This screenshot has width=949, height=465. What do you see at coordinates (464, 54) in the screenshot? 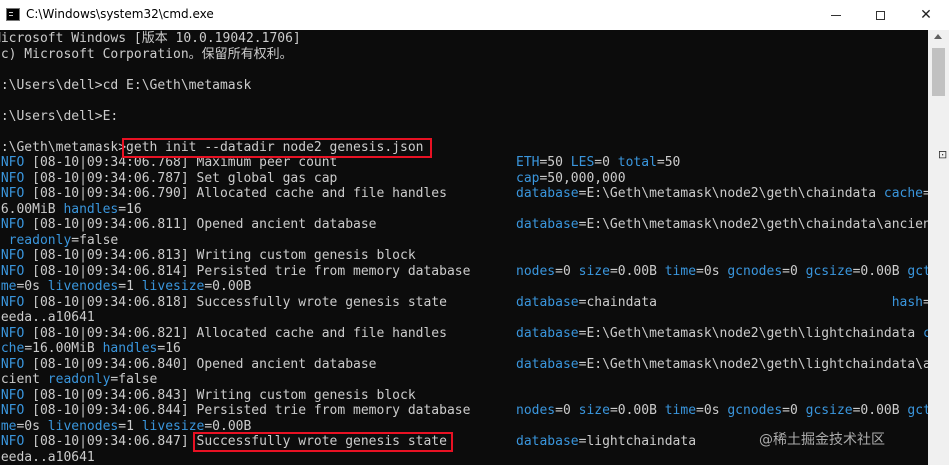
I see `console-line: (c) Microsoft Corporation。保留所有权利。` at bounding box center [464, 54].